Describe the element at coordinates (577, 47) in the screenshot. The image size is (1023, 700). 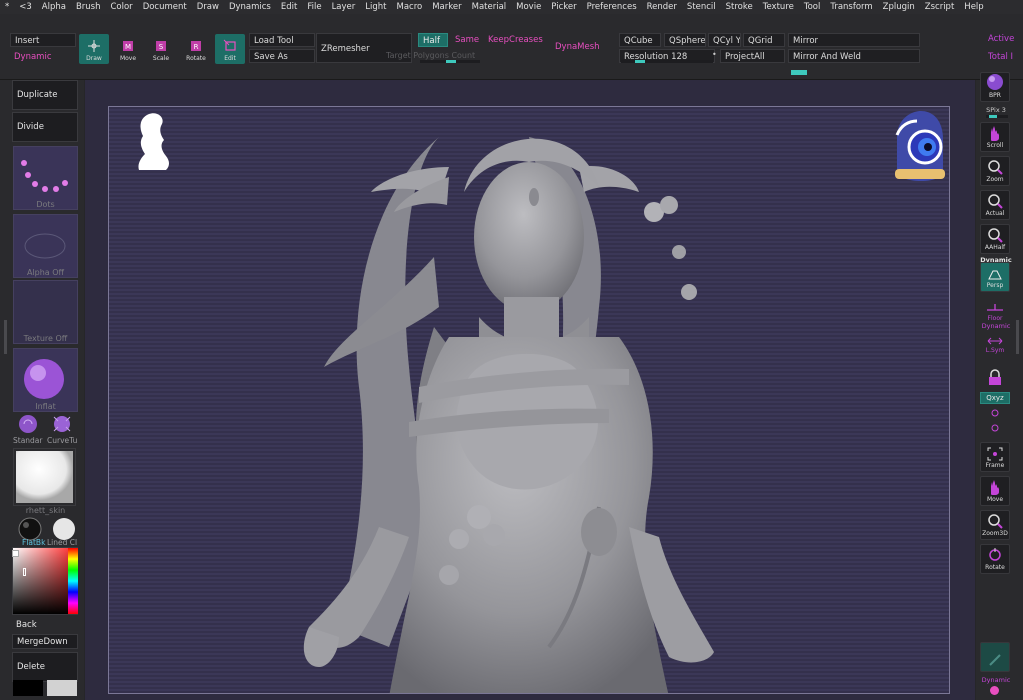
I see `dynamesh-button: DynaMesh` at that location.